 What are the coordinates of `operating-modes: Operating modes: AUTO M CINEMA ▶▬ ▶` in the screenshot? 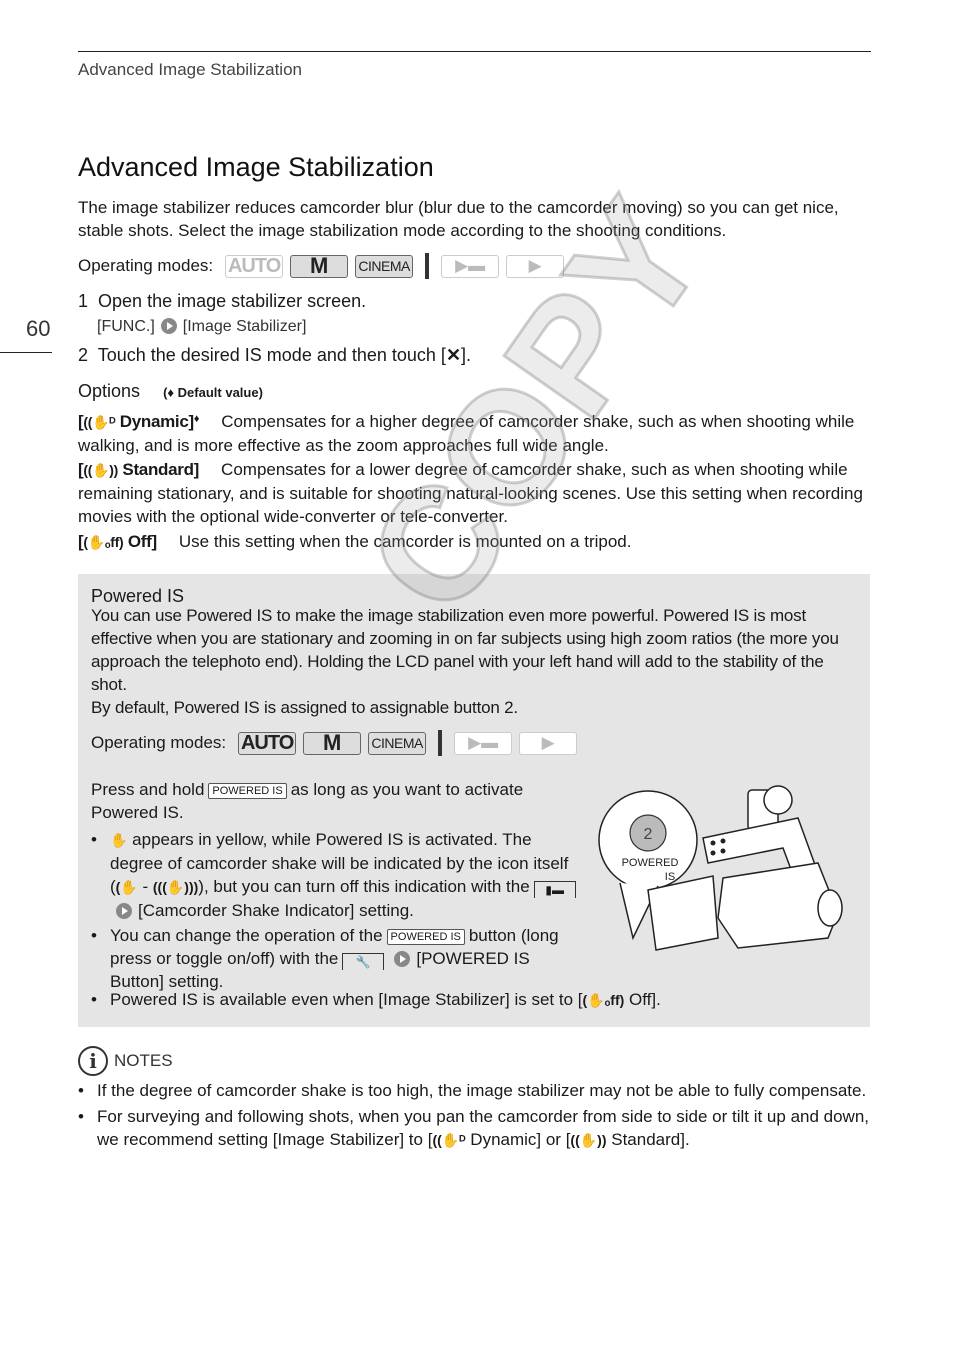 It's located at (324, 266).